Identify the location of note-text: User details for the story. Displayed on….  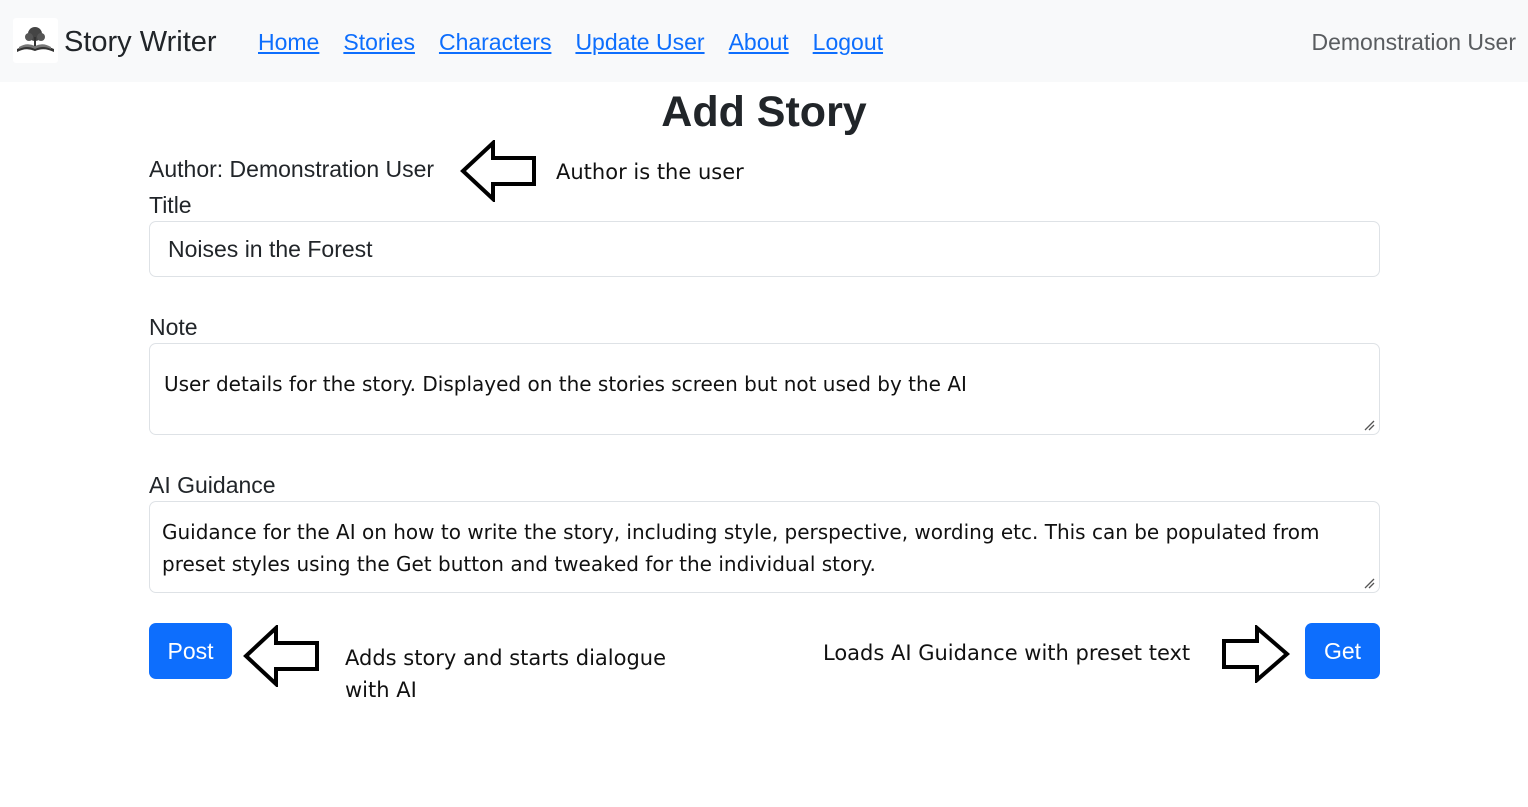
(565, 384).